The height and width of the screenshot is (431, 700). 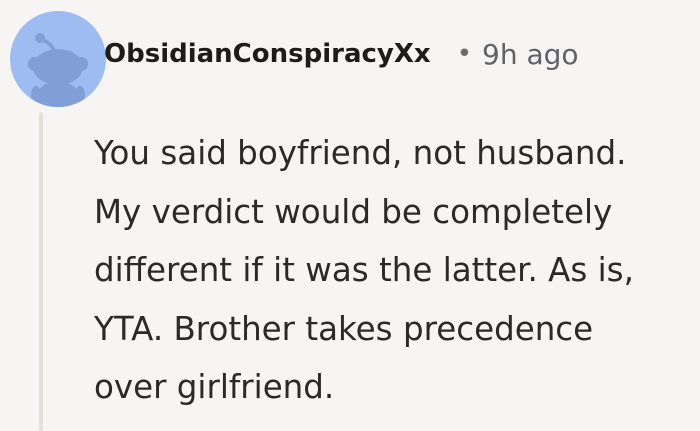 What do you see at coordinates (360, 153) in the screenshot?
I see `comment-body-line: You said boyfriend, not husband.` at bounding box center [360, 153].